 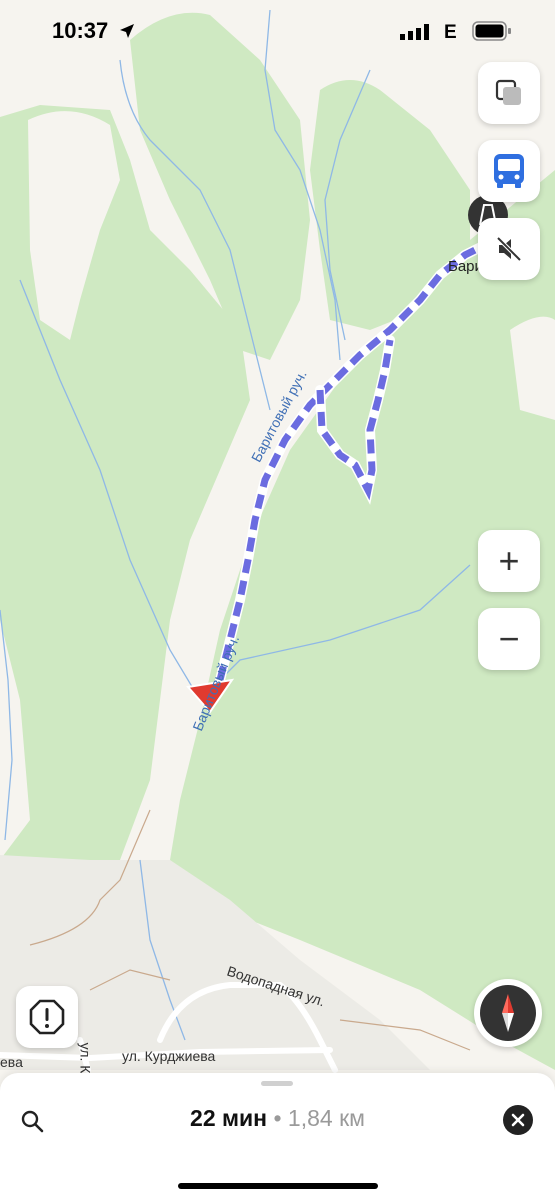 I want to click on route-summary: 22 мин • 1,84 км, so click(x=277, y=1118).